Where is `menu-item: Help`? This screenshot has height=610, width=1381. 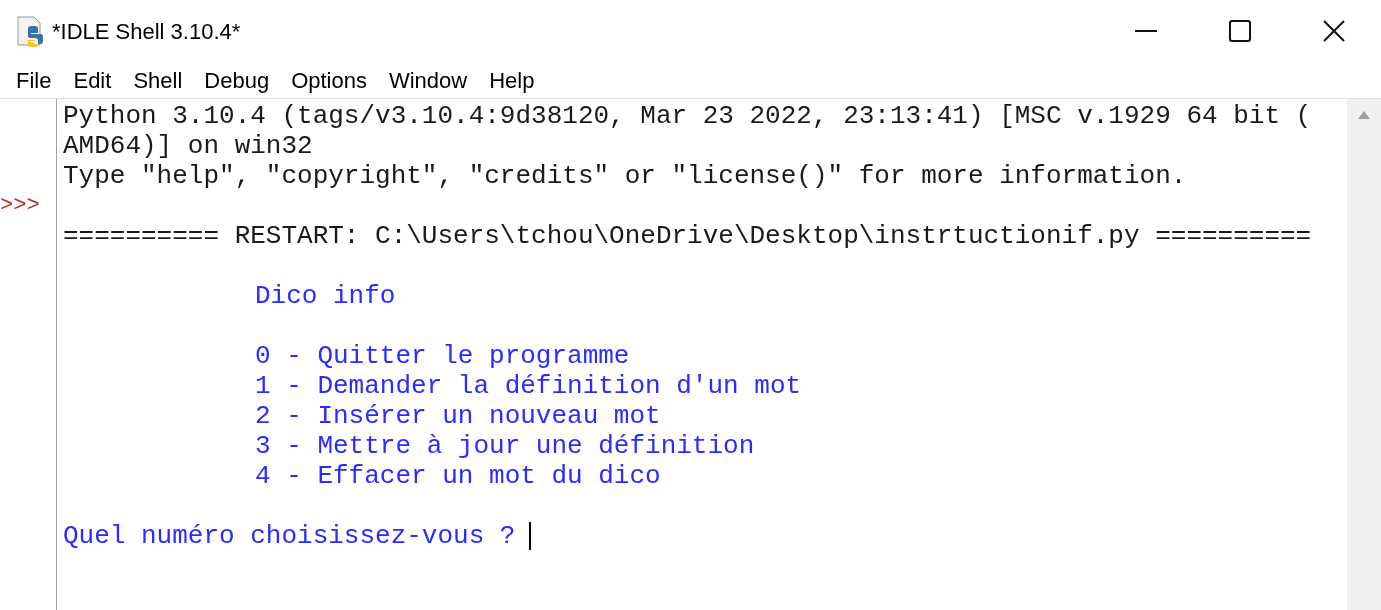 menu-item: Help is located at coordinates (512, 80).